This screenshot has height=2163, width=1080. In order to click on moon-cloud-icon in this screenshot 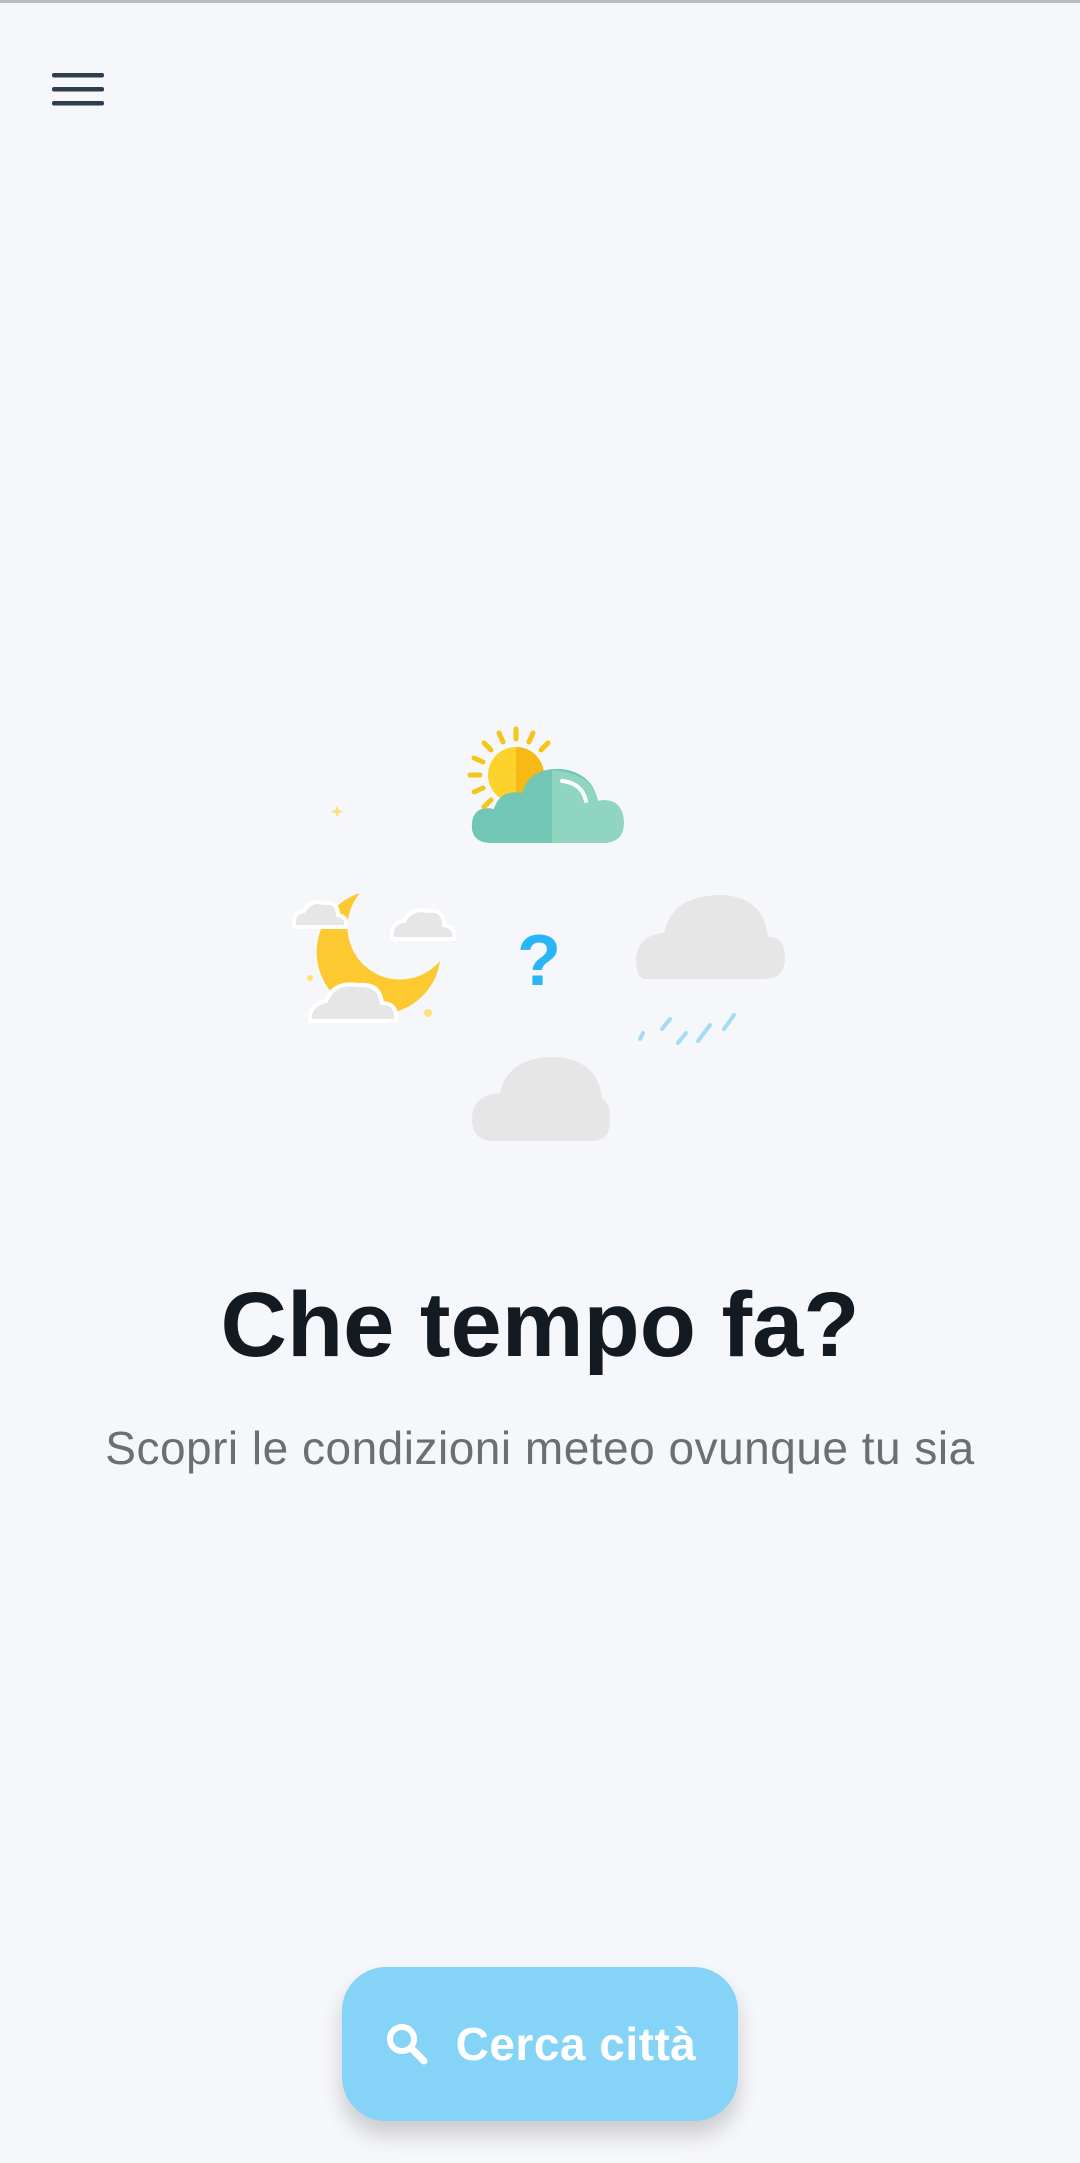, I will do `click(374, 914)`.